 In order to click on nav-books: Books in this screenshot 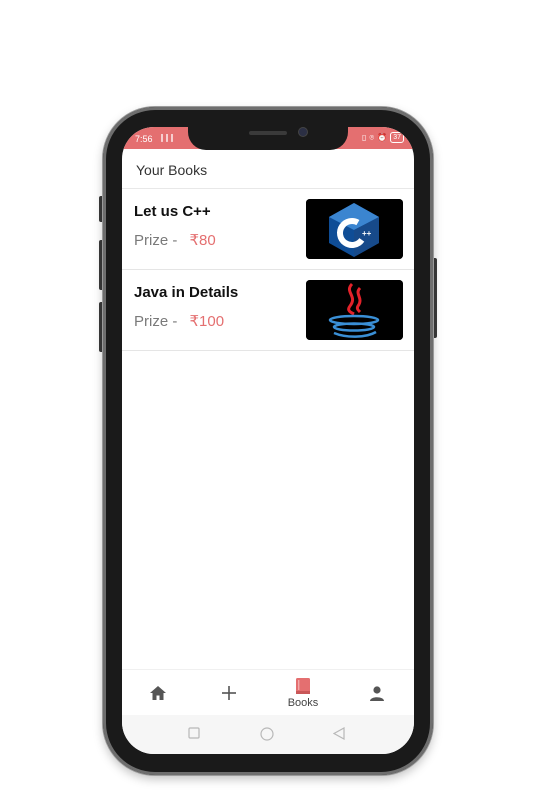, I will do `click(303, 693)`.